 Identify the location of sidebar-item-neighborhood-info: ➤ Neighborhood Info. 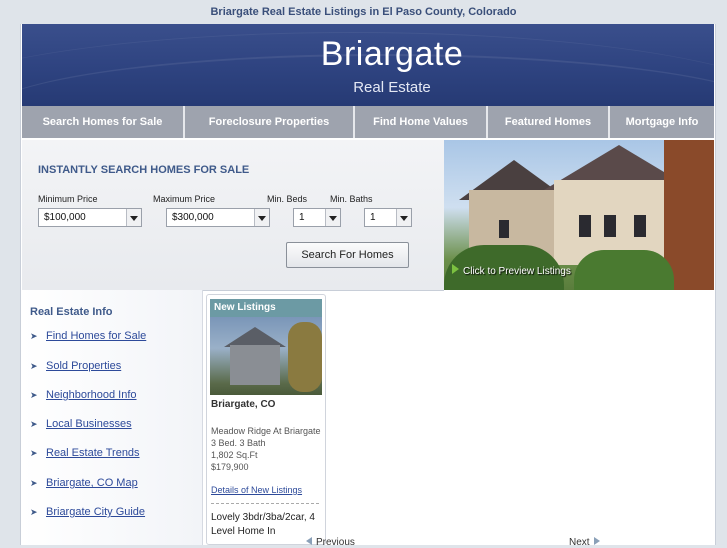
(83, 395).